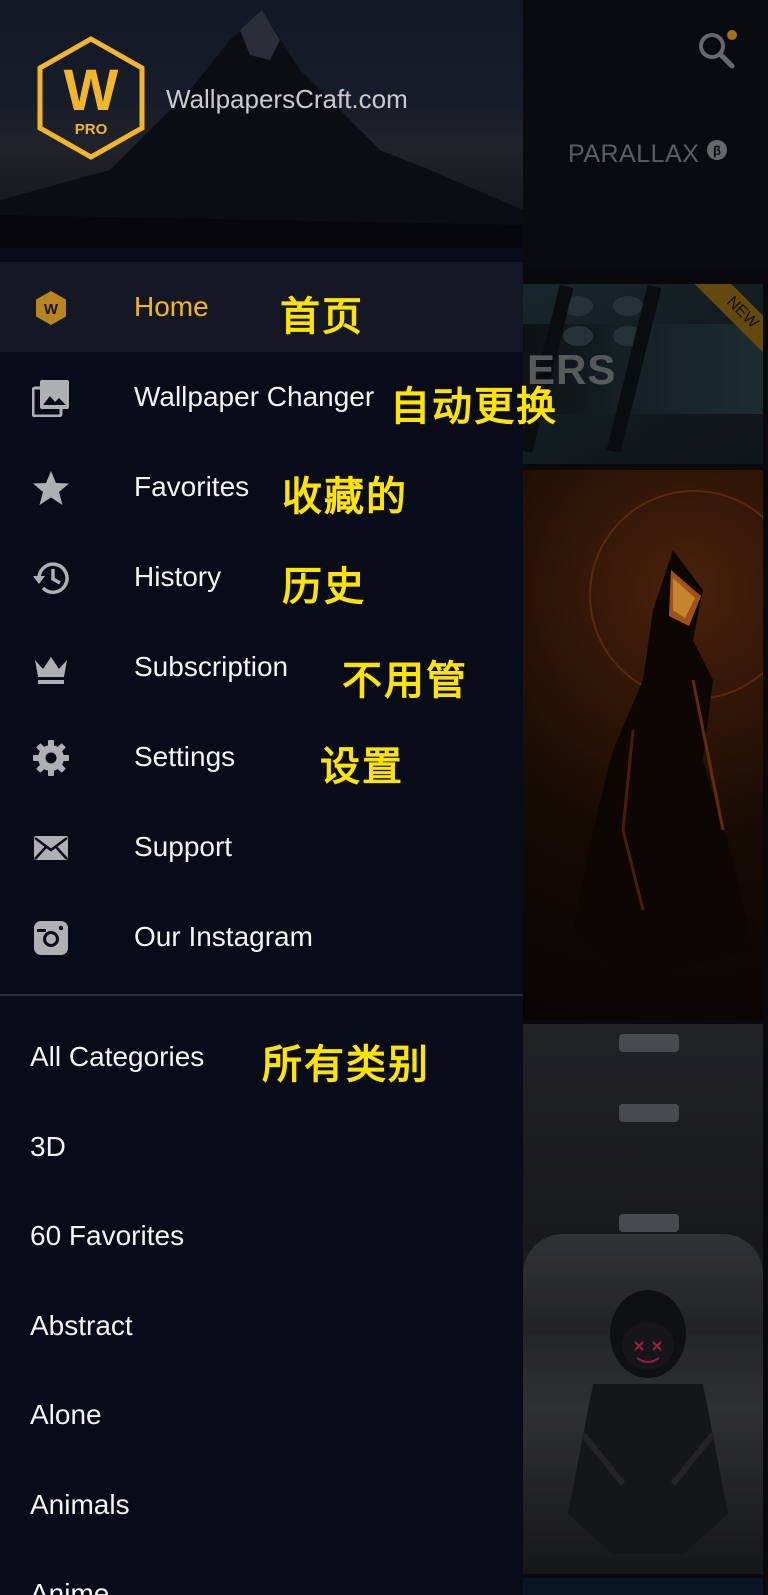 This screenshot has height=1595, width=768. I want to click on menu-item-label: Settings, so click(185, 756).